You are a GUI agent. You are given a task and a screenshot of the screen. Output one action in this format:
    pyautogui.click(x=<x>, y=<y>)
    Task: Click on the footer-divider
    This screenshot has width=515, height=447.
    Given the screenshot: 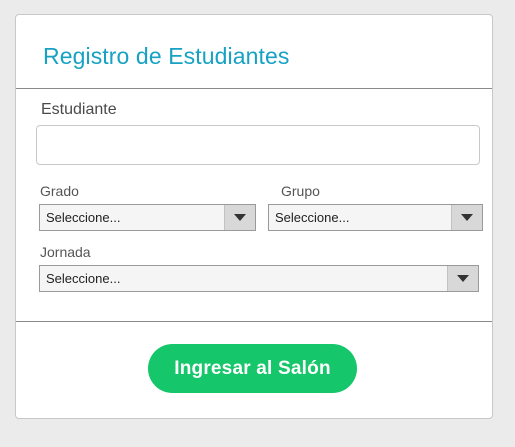 What is the action you would take?
    pyautogui.click(x=254, y=321)
    